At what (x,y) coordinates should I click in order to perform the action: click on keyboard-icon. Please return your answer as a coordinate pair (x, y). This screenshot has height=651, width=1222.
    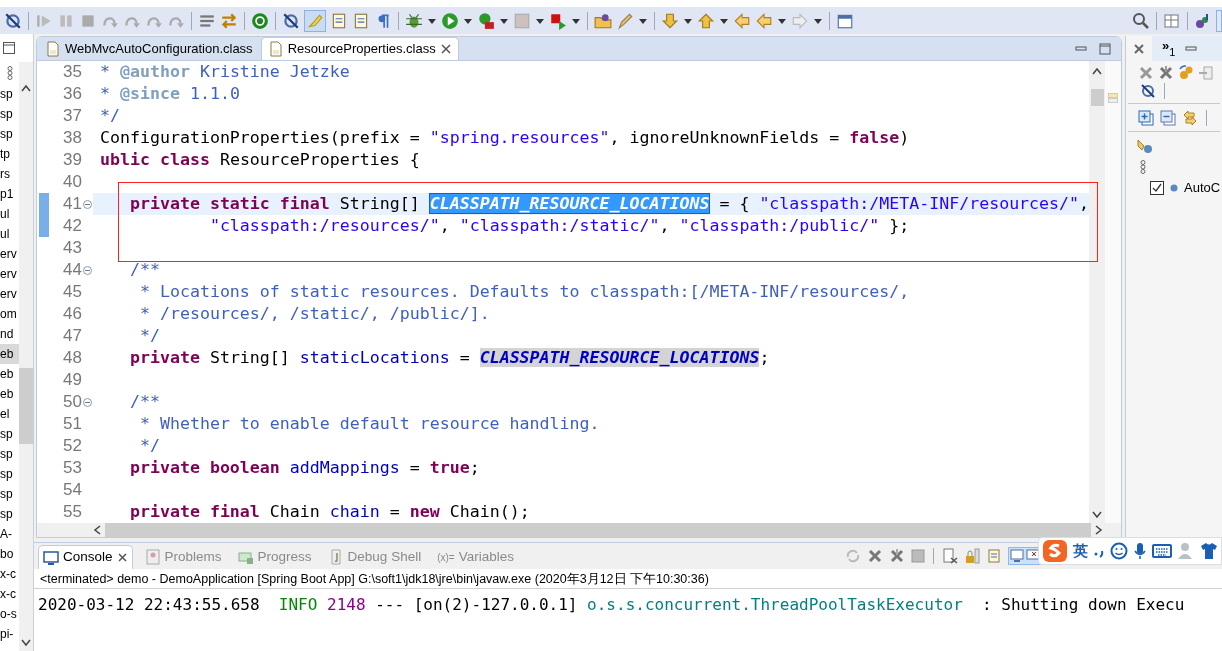
    Looking at the image, I should click on (1162, 551).